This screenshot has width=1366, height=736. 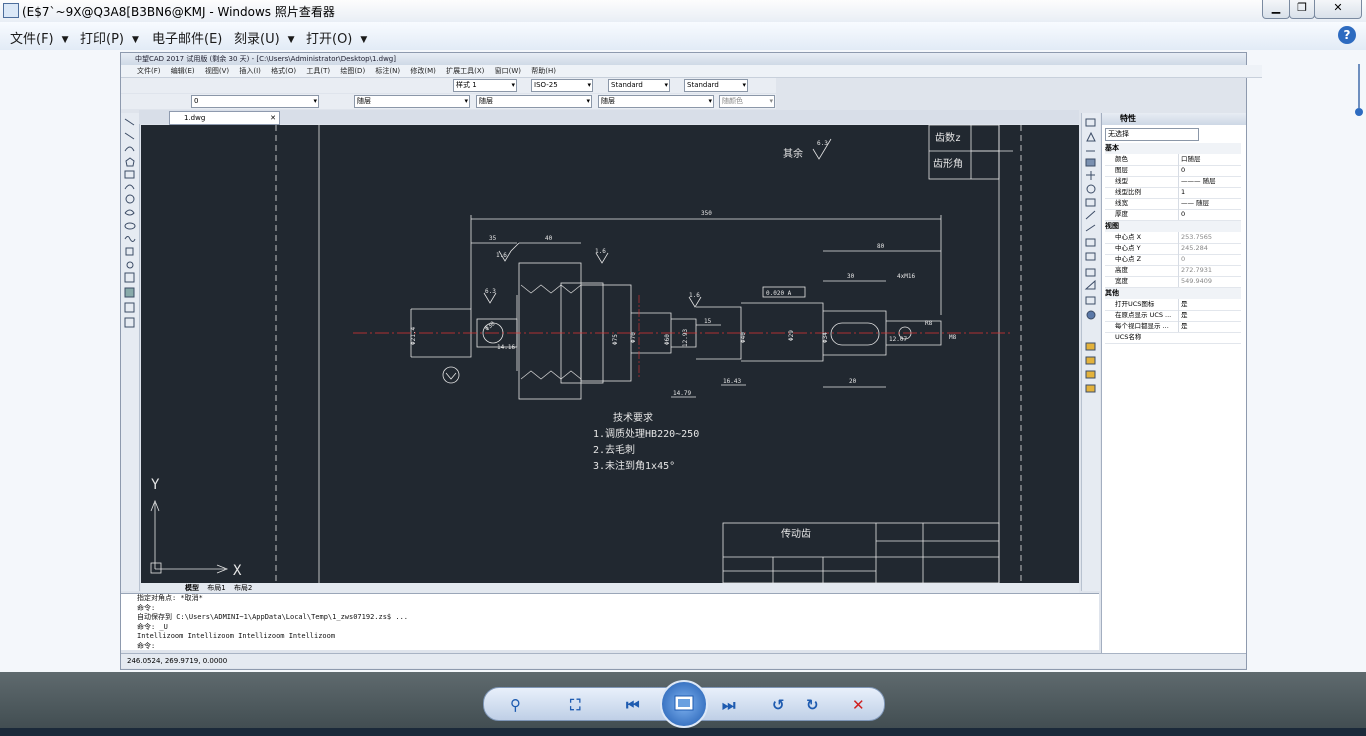 I want to click on cad-menu-file: 文件(F), so click(x=149, y=71).